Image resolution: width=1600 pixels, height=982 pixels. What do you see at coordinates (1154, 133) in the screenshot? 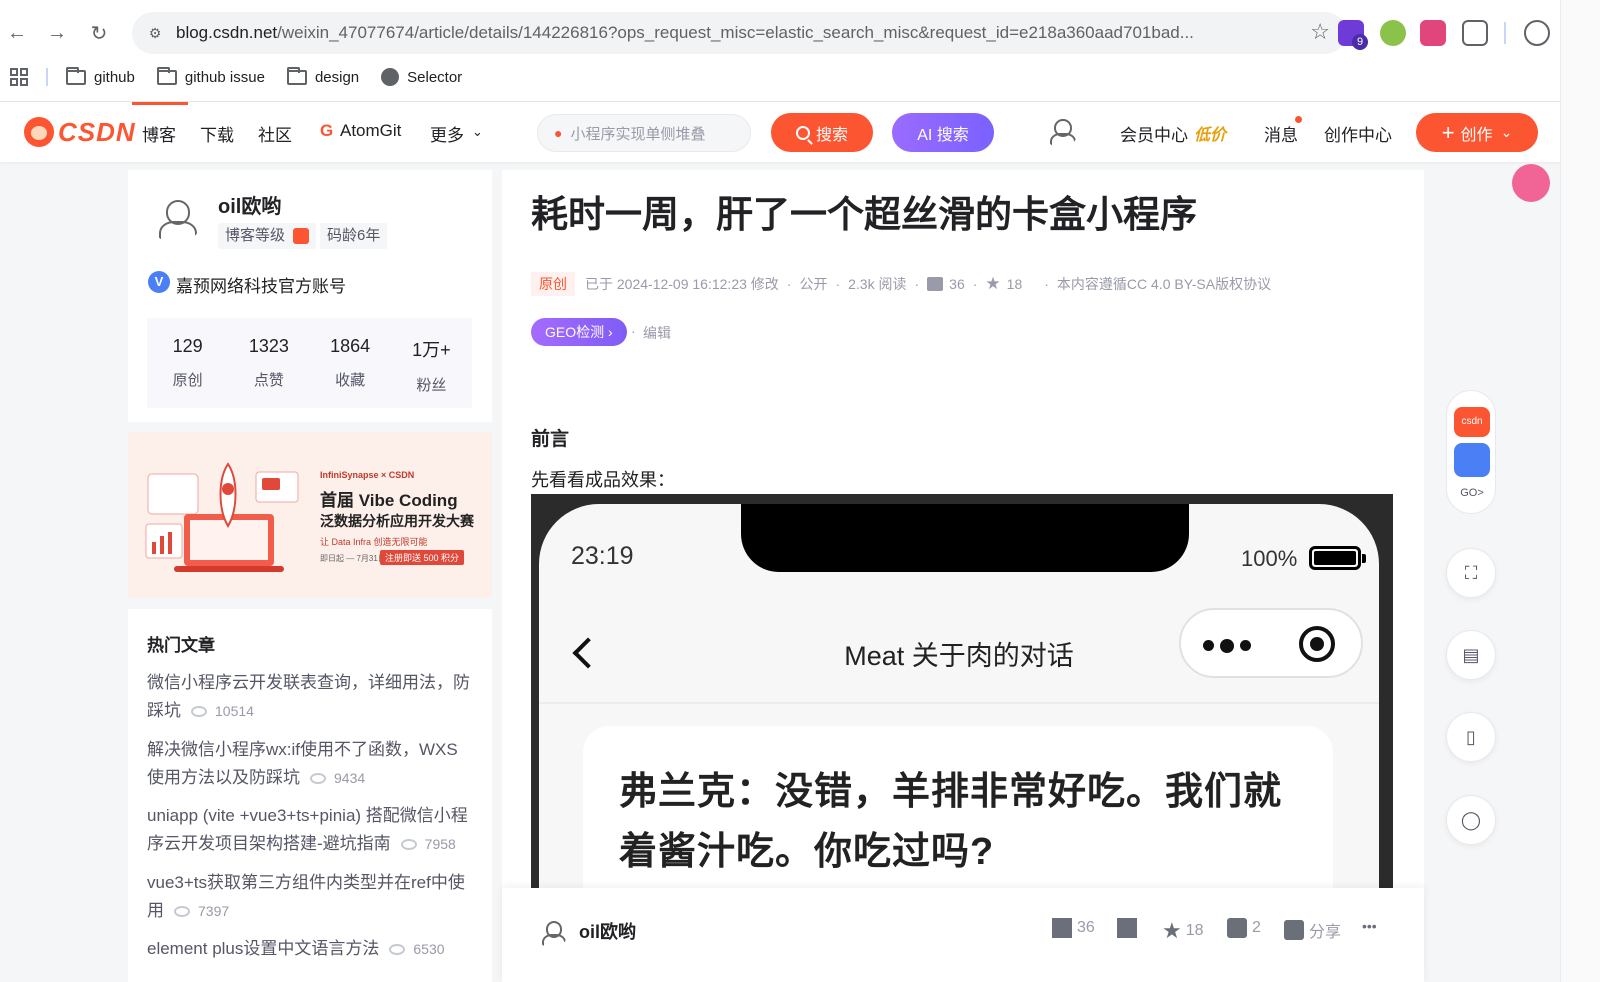
I see `member-center-link: 会员中心` at bounding box center [1154, 133].